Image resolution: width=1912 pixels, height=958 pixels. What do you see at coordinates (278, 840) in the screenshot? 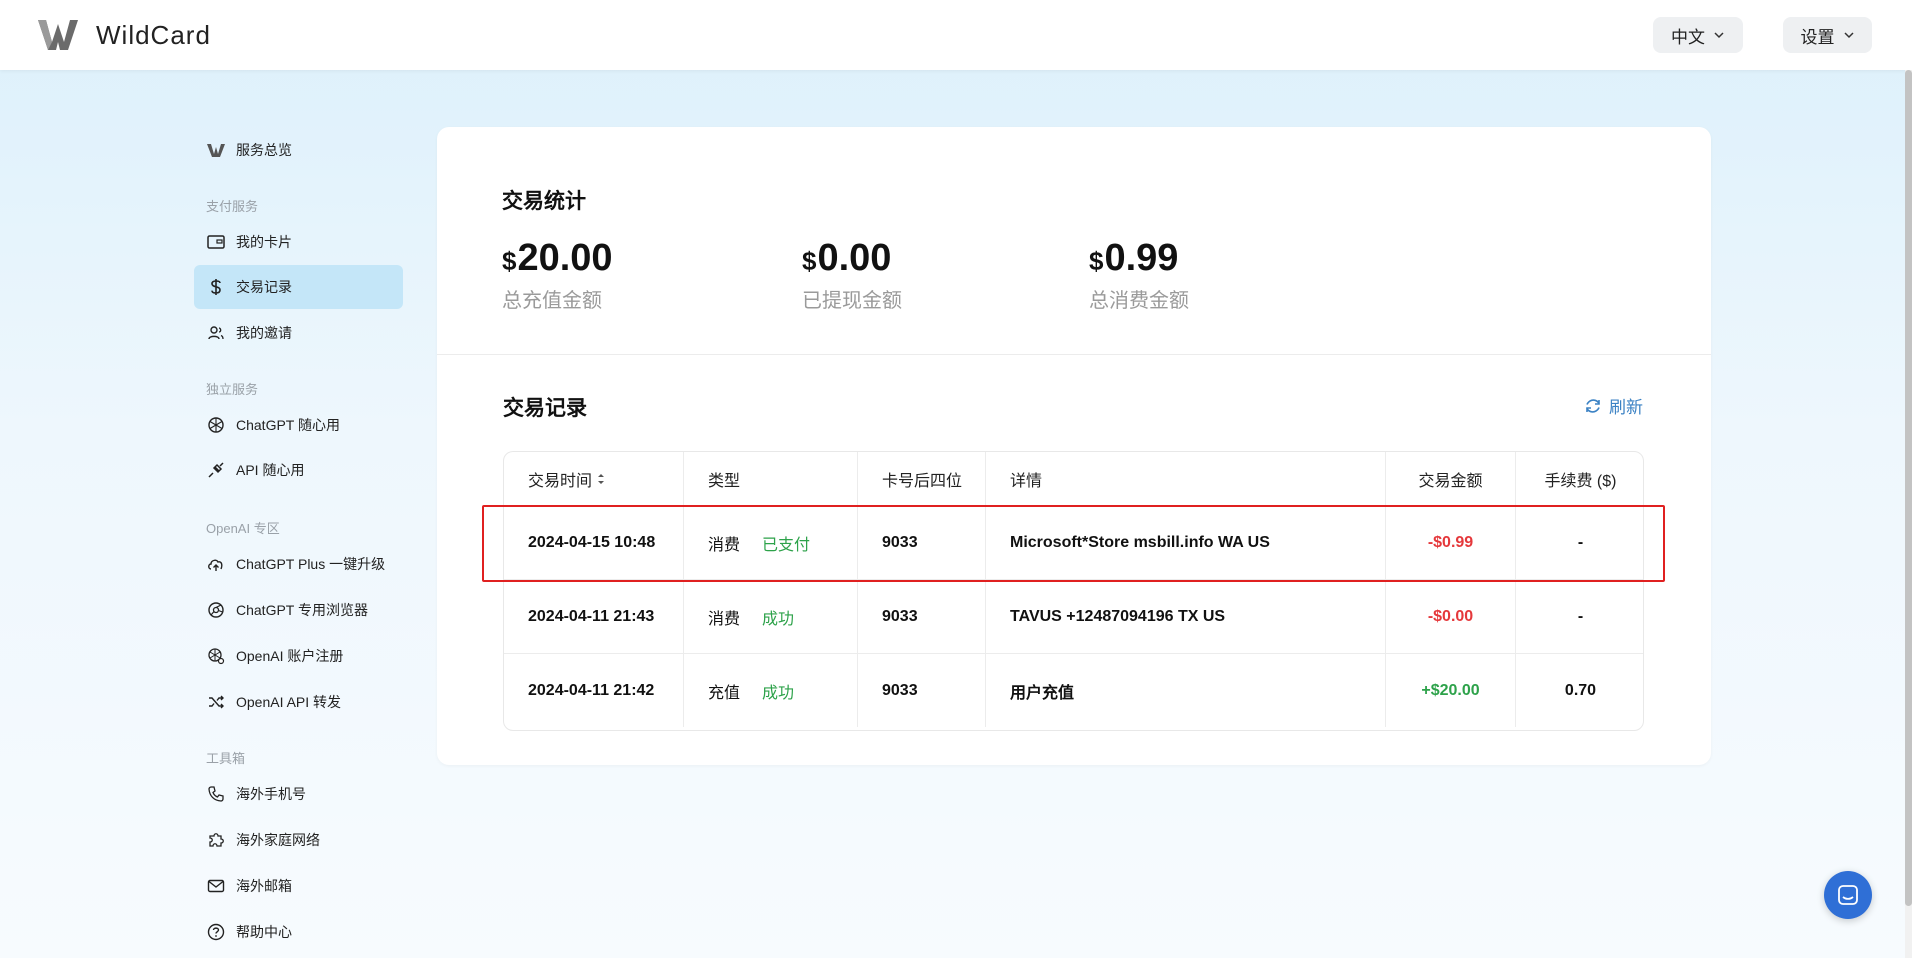
I see `sidebar-item-label: 海外家庭网络` at bounding box center [278, 840].